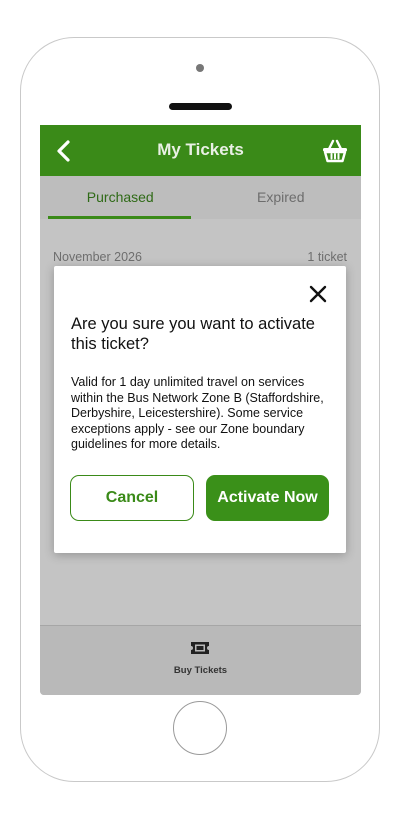 Image resolution: width=400 pixels, height=817 pixels. Describe the element at coordinates (200, 68) in the screenshot. I see `camera-dot` at that location.